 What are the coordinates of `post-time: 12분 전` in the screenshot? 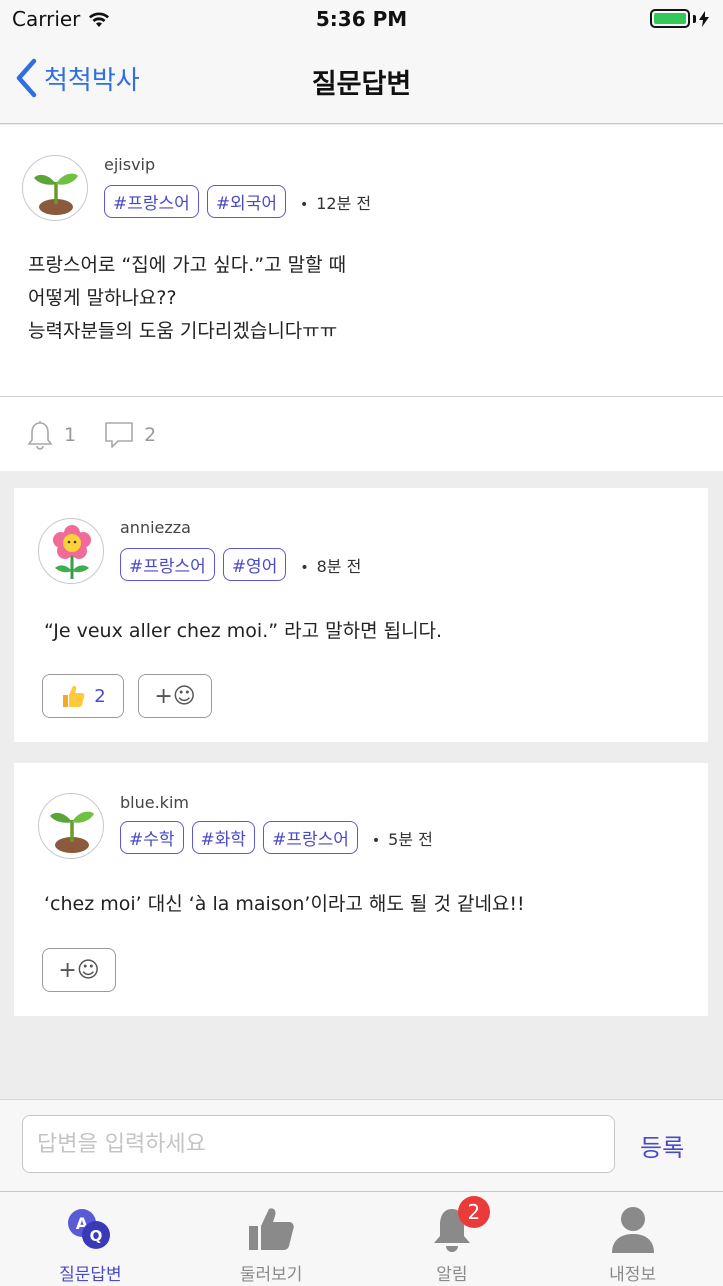 It's located at (335, 202).